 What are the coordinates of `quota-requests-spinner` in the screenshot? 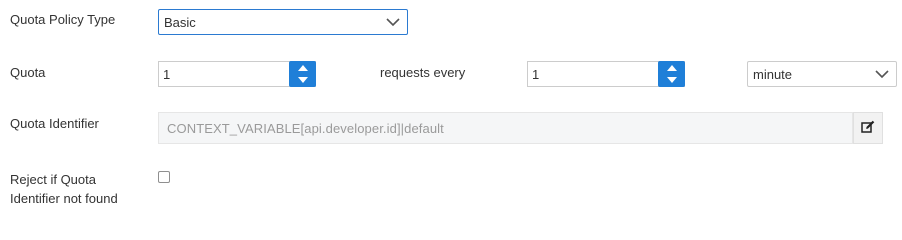 It's located at (302, 74).